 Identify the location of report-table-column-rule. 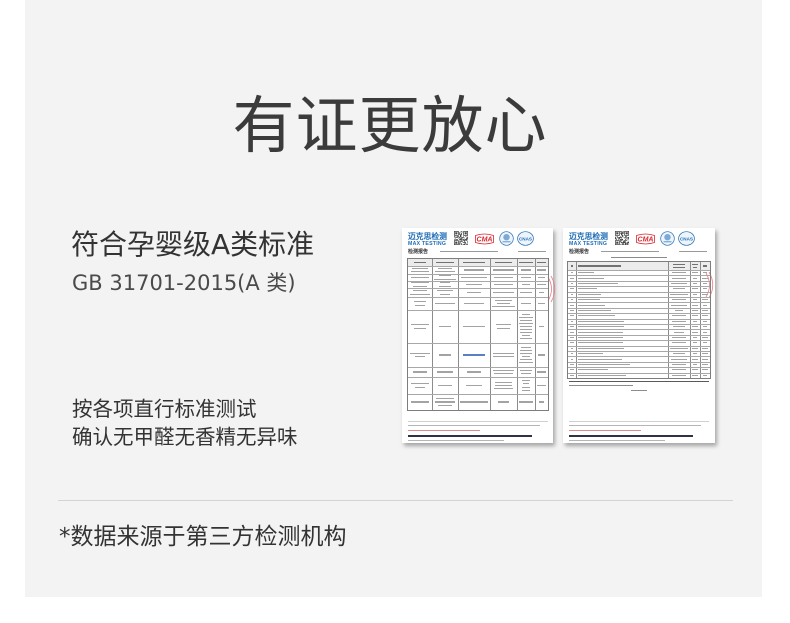
(490, 334).